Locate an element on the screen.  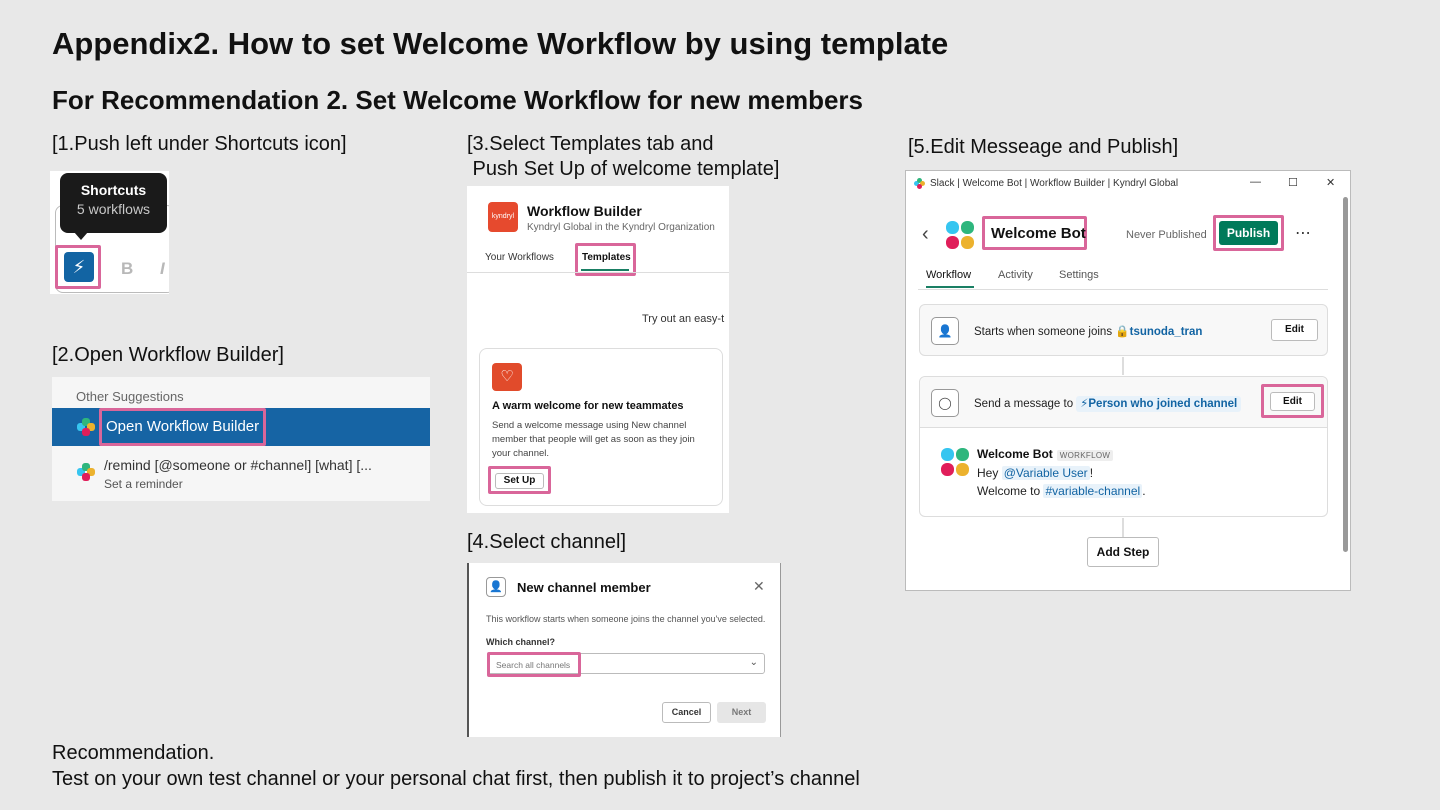
try-out-text: Try out an easy-t is located at coordinates (683, 319).